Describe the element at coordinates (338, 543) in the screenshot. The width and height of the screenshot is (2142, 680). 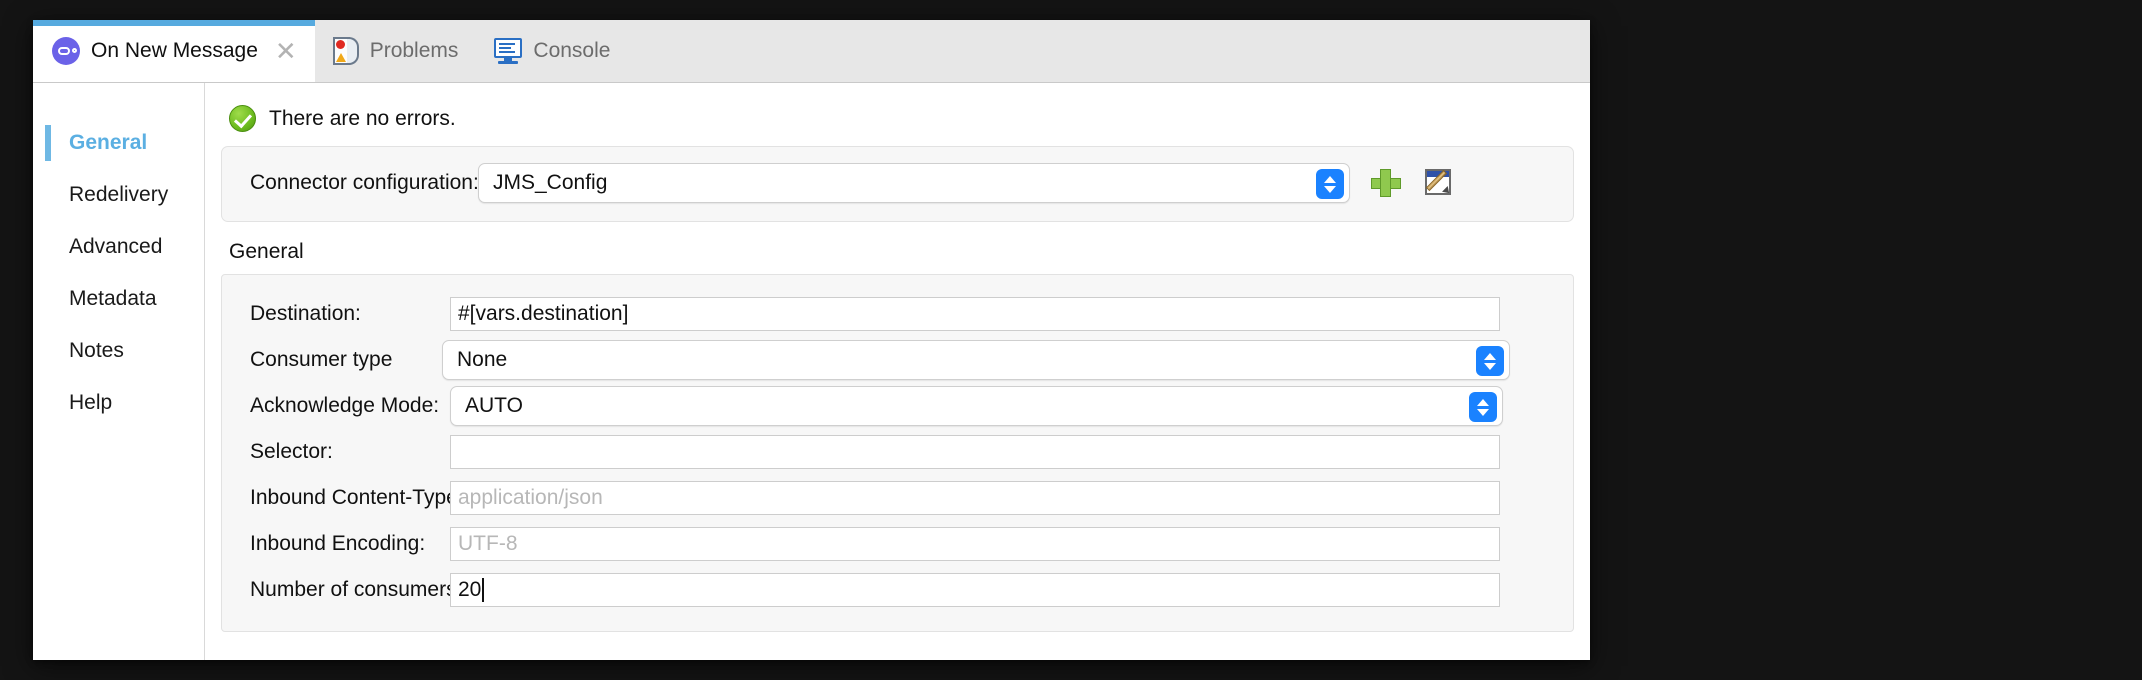
I see `inbound-encoding-label: Inbound Encoding:` at that location.